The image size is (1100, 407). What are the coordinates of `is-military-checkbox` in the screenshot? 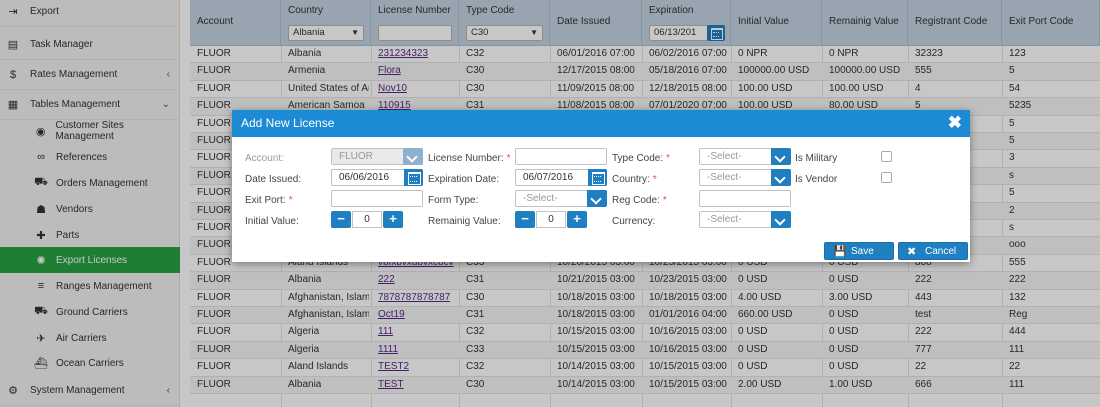 It's located at (886, 156).